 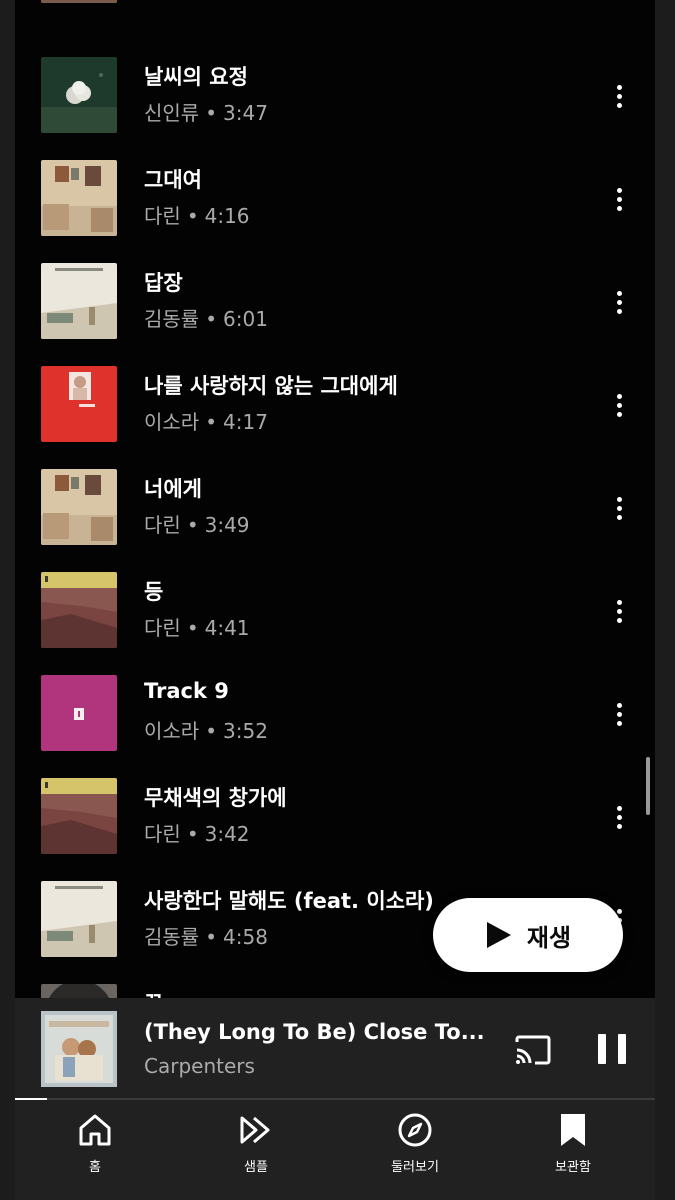 What do you see at coordinates (256, 1145) in the screenshot?
I see `nav-tab-samples: 샘플` at bounding box center [256, 1145].